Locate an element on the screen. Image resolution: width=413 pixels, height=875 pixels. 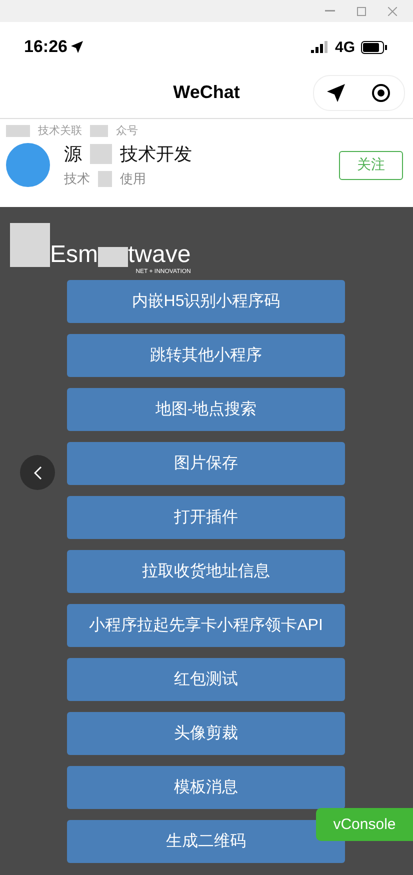
menu-button: 小程序拉起先享卡小程序领卡API is located at coordinates (206, 625).